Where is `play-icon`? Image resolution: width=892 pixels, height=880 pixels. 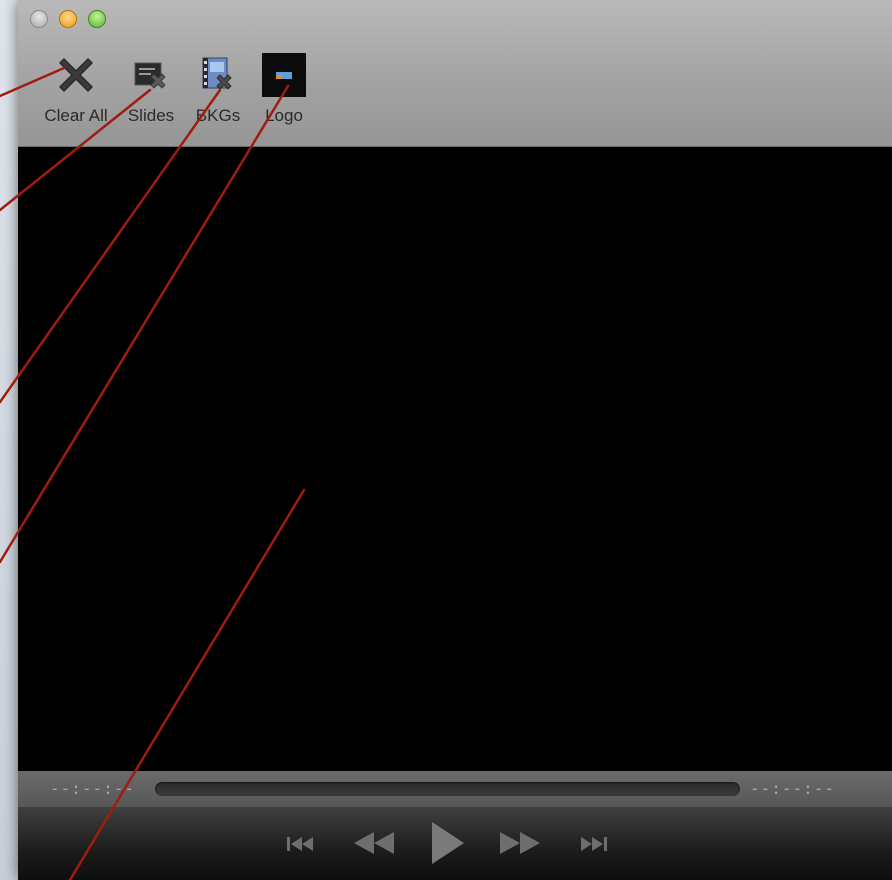 play-icon is located at coordinates (448, 843).